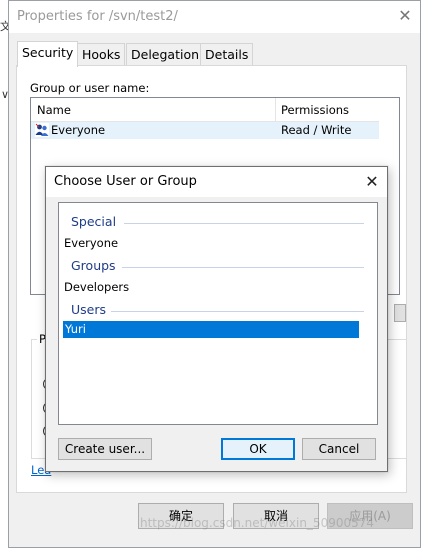 The height and width of the screenshot is (548, 427). Describe the element at coordinates (315, 110) in the screenshot. I see `column-header-permissions: Permissions` at that location.